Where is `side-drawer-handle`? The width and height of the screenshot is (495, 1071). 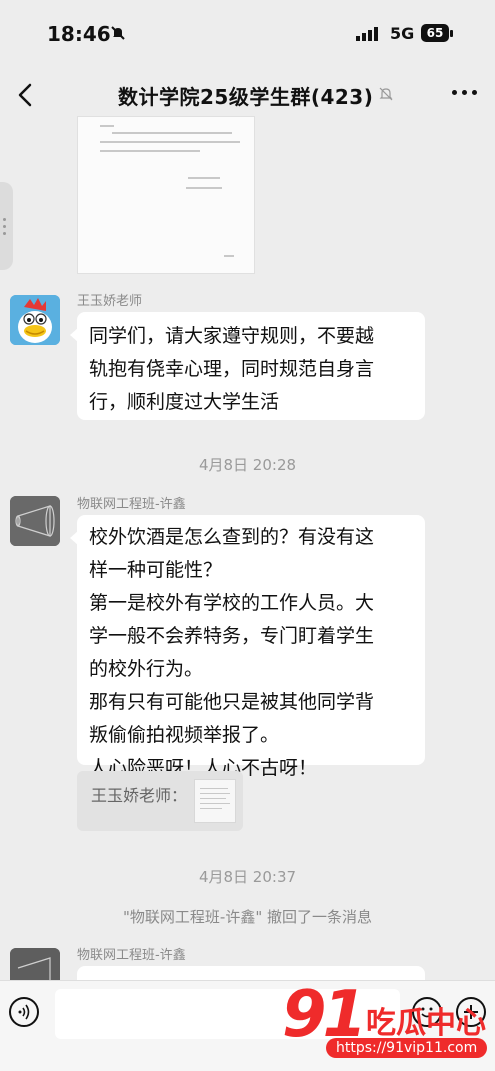
side-drawer-handle is located at coordinates (6, 226).